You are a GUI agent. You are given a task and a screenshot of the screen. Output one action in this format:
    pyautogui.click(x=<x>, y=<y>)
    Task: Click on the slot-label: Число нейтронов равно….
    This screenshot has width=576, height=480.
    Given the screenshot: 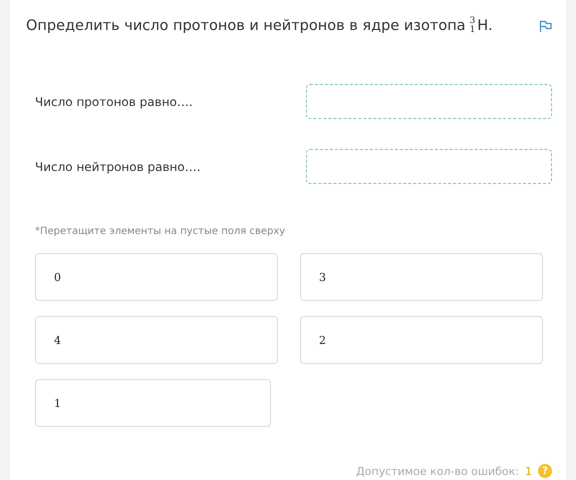 What is the action you would take?
    pyautogui.click(x=118, y=167)
    